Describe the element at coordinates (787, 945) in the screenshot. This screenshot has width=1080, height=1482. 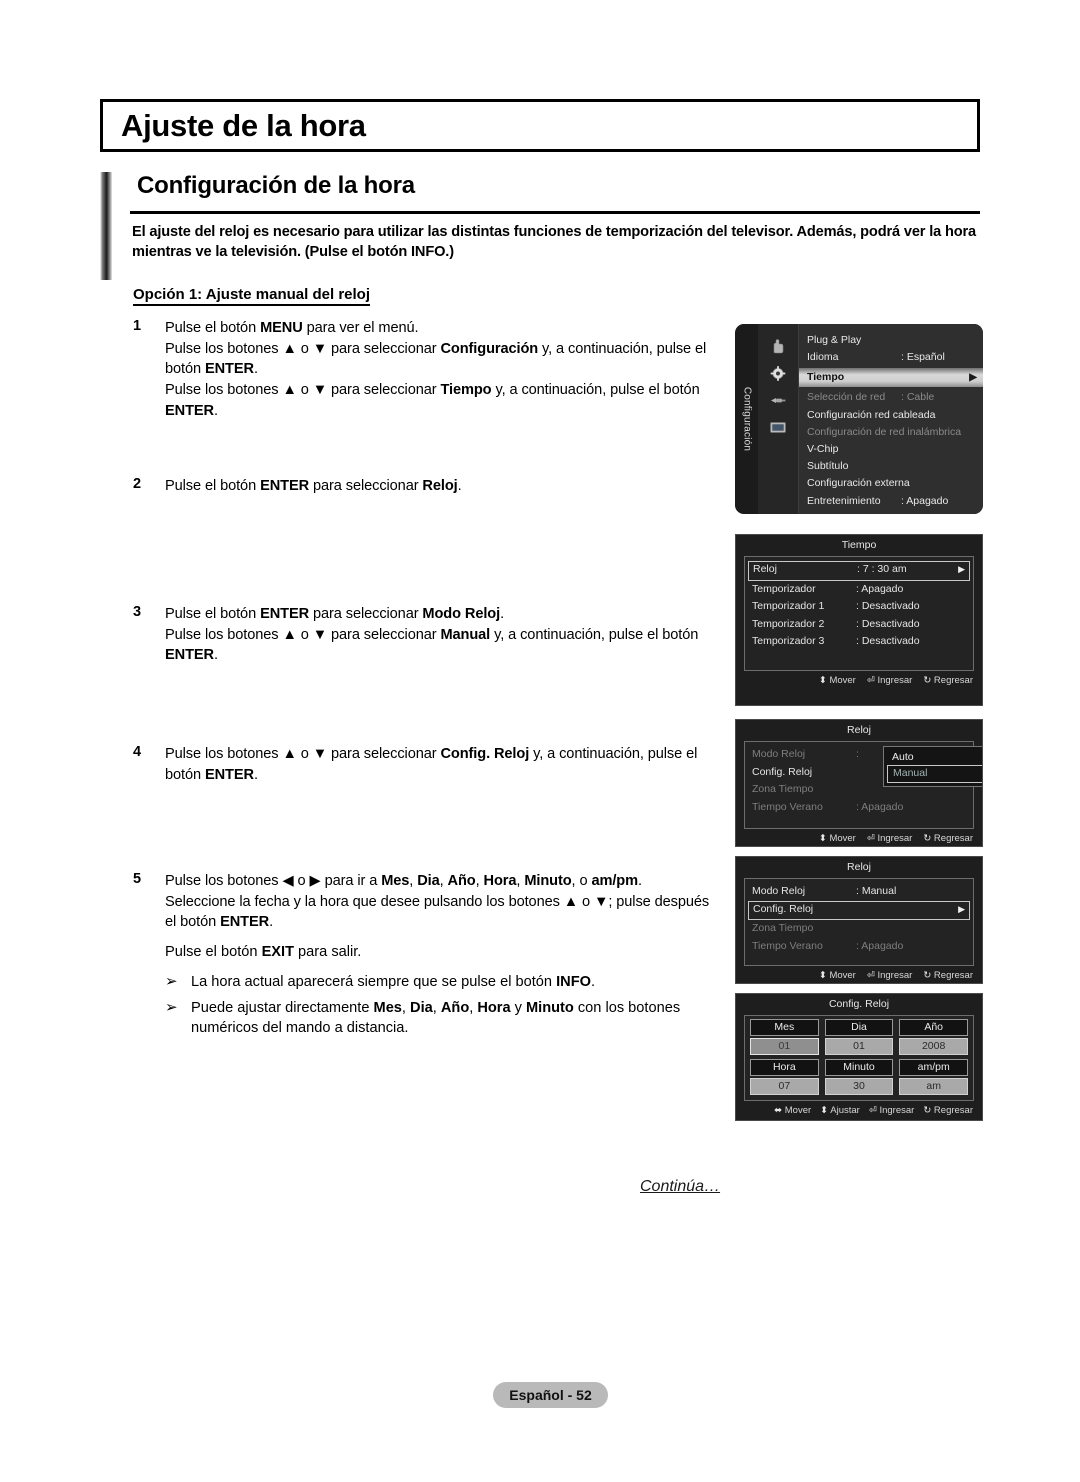
I see `menu-item-label: Tiempo Verano` at that location.